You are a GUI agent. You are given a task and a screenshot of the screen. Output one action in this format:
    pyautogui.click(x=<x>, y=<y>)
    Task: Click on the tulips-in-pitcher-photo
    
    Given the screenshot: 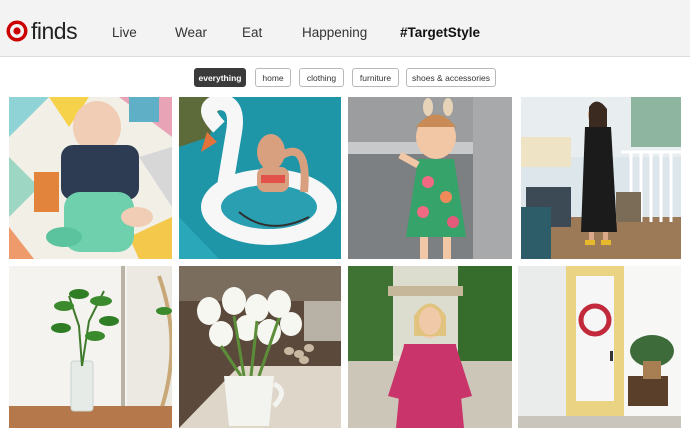 What is the action you would take?
    pyautogui.click(x=260, y=347)
    